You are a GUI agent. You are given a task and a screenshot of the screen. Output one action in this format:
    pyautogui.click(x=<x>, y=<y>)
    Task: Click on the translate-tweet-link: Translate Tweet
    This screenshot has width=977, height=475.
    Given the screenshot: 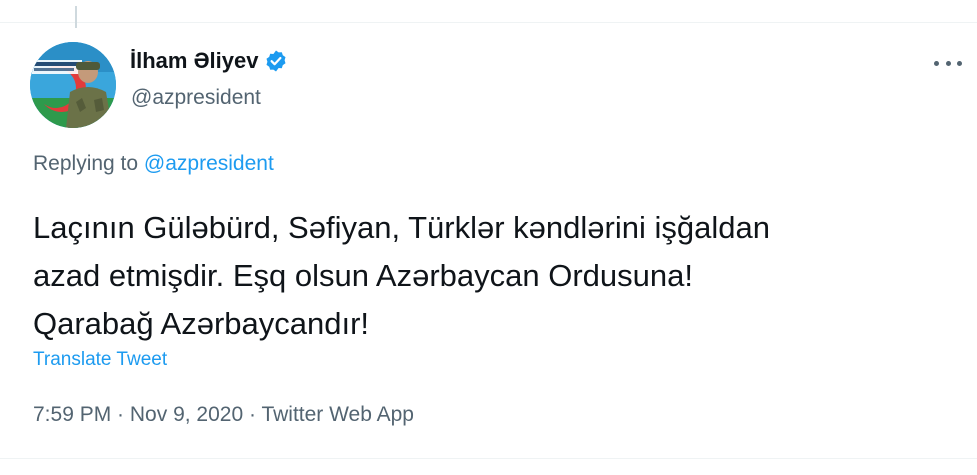 What is the action you would take?
    pyautogui.click(x=100, y=360)
    